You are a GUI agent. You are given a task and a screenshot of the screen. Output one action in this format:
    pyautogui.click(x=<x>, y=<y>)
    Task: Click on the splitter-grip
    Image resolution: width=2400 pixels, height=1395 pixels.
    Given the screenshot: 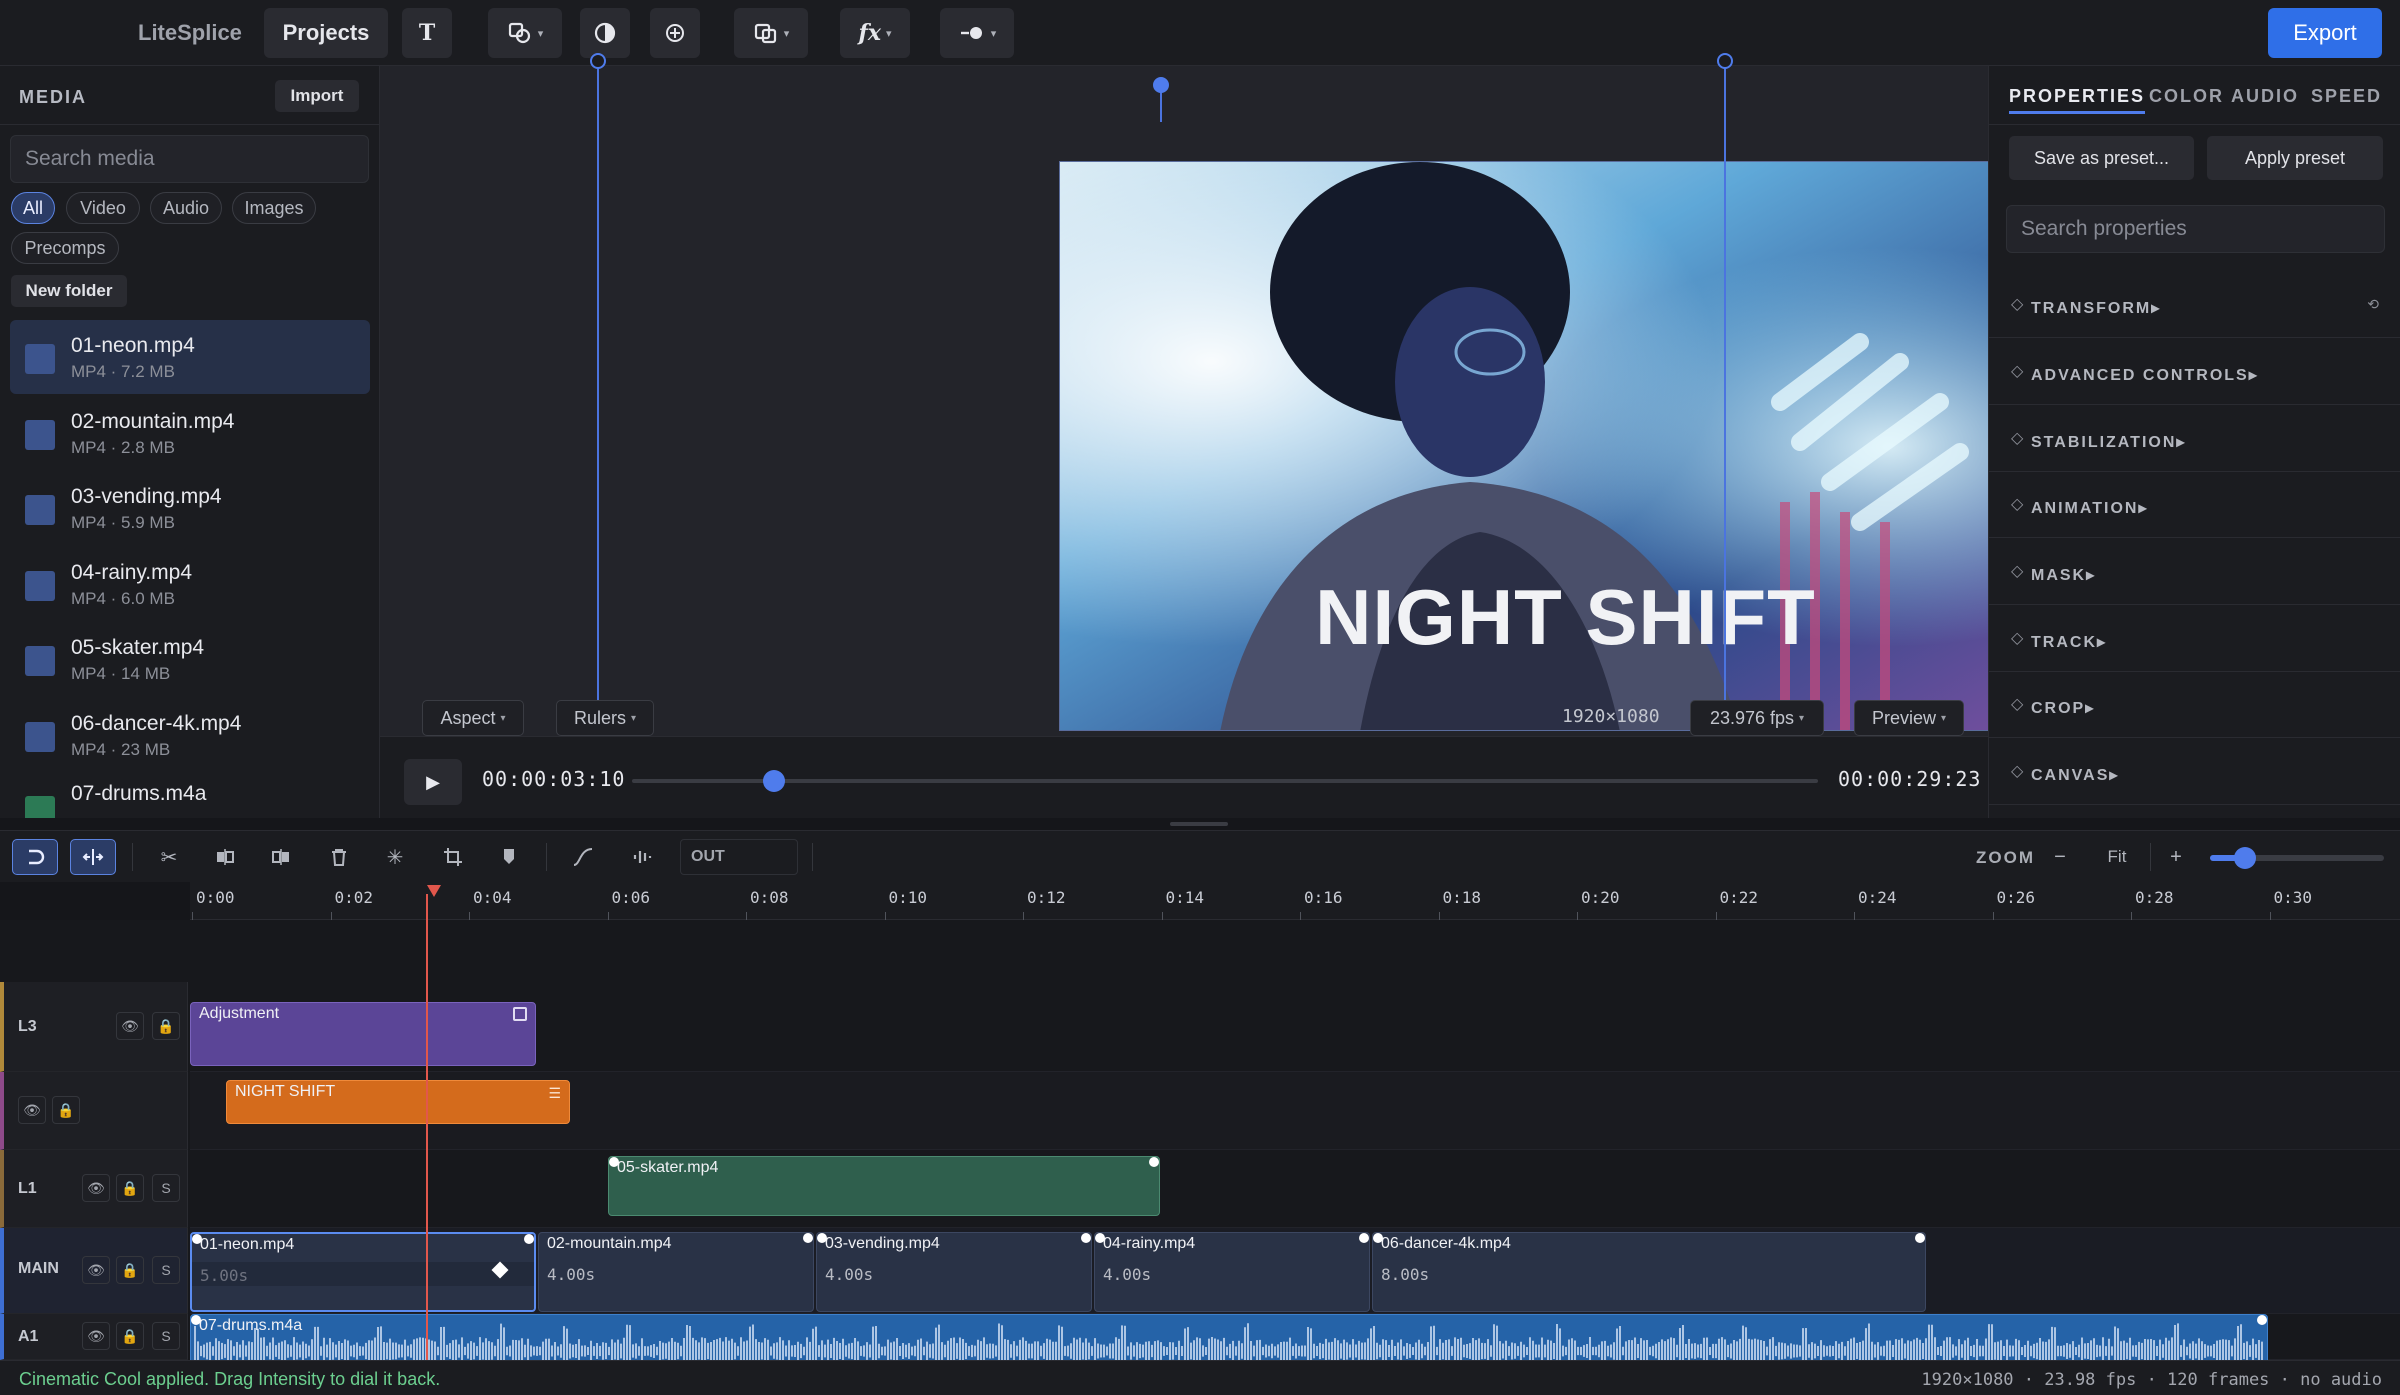 What is the action you would take?
    pyautogui.click(x=1199, y=824)
    